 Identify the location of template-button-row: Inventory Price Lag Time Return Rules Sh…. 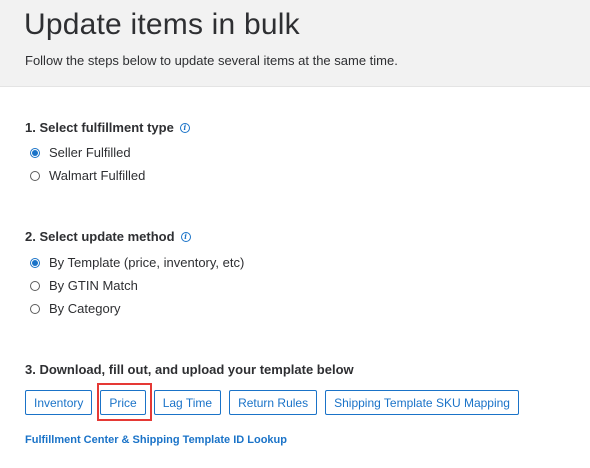
(272, 402).